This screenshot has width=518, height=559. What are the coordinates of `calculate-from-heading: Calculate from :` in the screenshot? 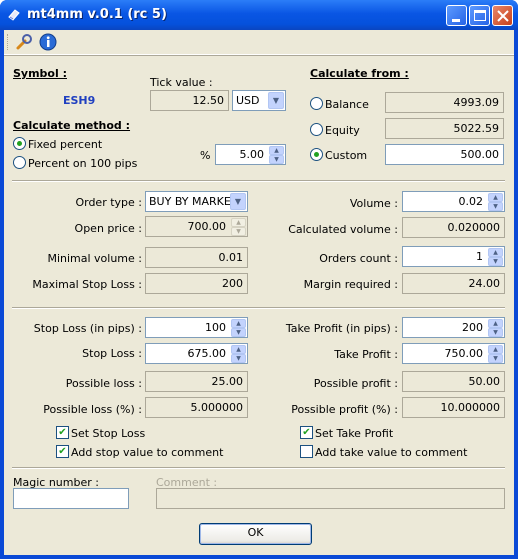 It's located at (359, 73).